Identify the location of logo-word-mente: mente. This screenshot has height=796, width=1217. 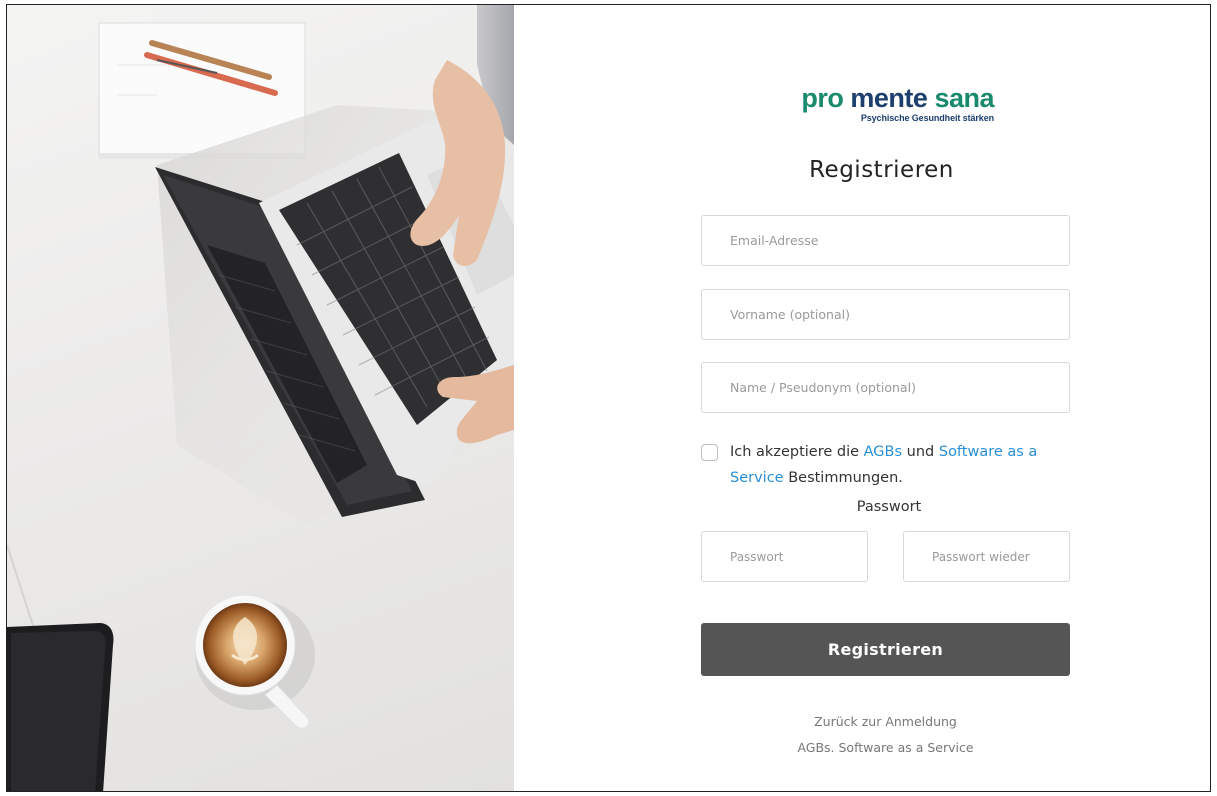
(889, 98).